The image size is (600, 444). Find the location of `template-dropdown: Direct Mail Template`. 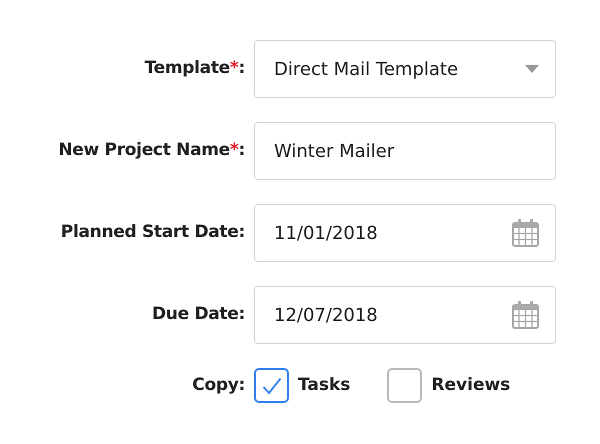

template-dropdown: Direct Mail Template is located at coordinates (405, 69).